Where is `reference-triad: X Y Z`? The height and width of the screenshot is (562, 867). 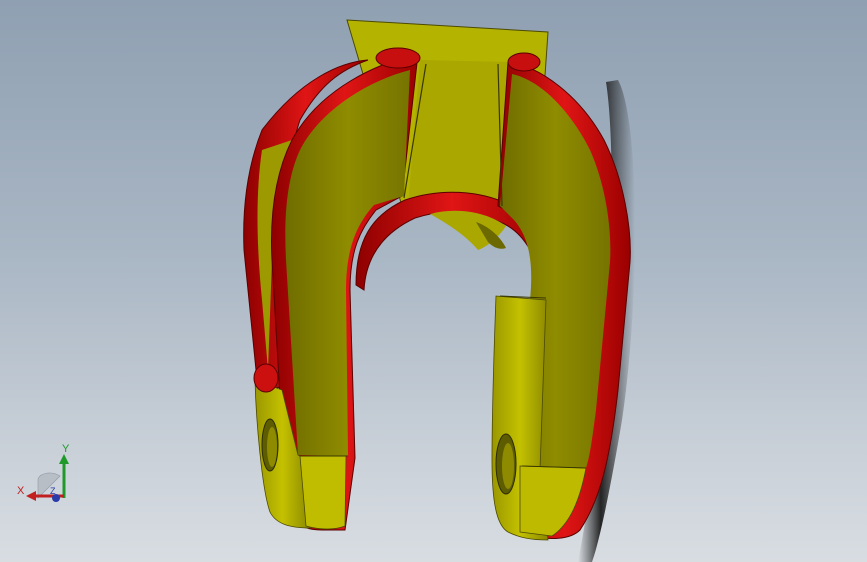
reference-triad: X Y Z is located at coordinates (45, 475).